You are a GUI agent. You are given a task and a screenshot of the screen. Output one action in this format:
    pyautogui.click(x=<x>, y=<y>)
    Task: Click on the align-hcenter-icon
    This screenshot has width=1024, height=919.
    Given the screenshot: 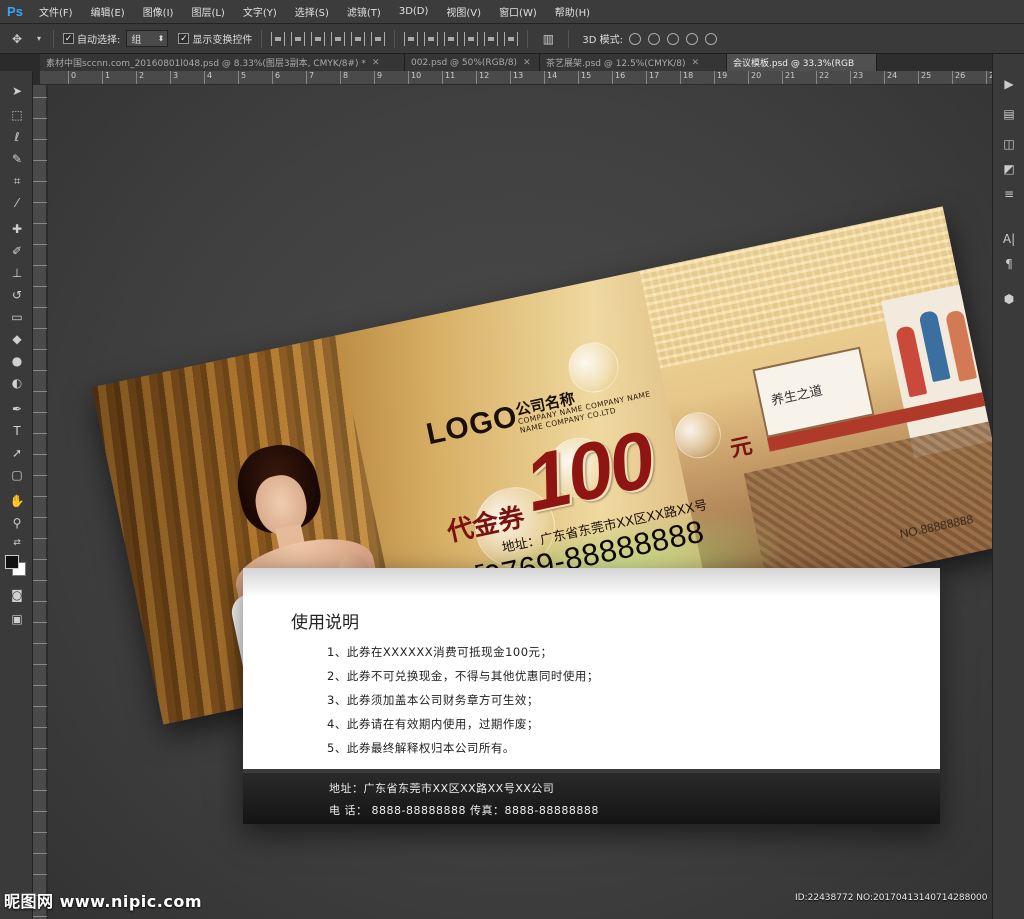 What is the action you would take?
    pyautogui.click(x=358, y=38)
    